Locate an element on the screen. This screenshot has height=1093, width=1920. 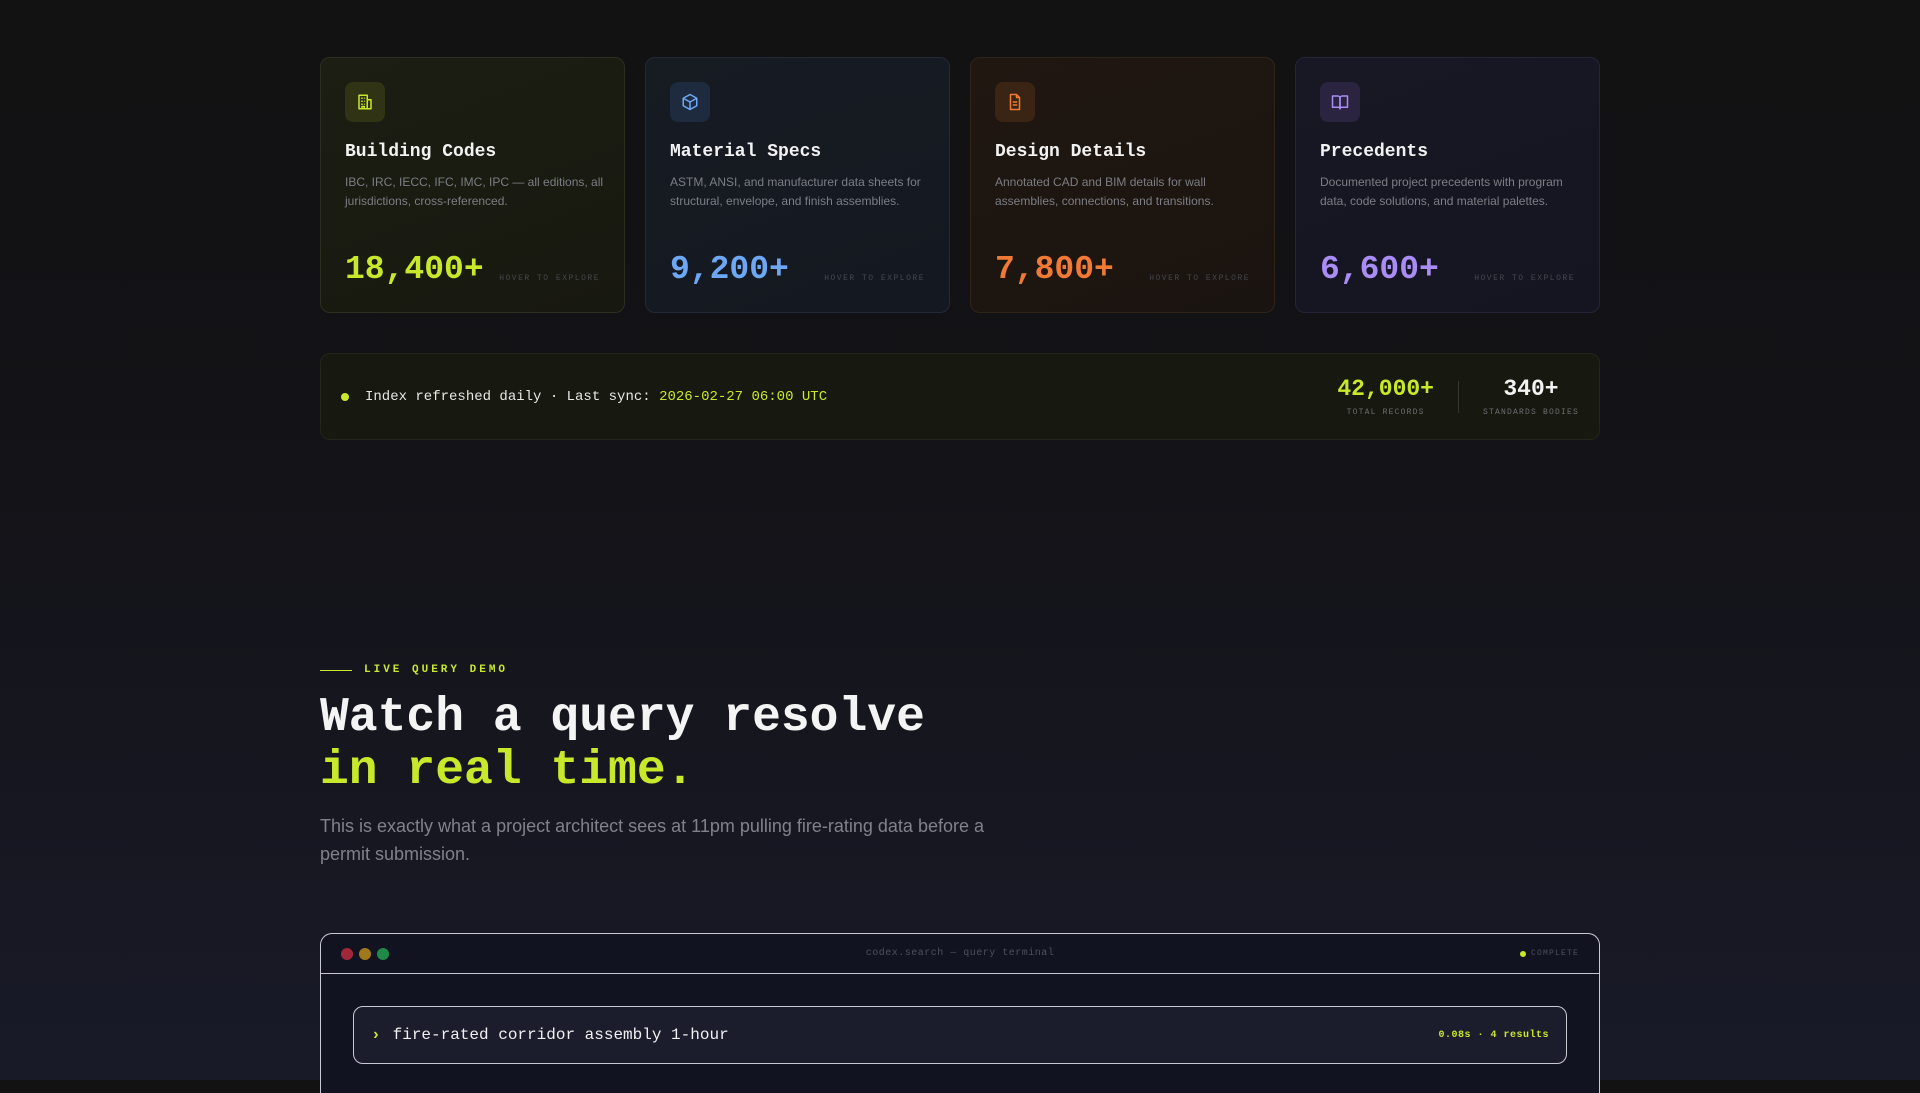
terminal-title: codex.search — query terminal is located at coordinates (960, 953).